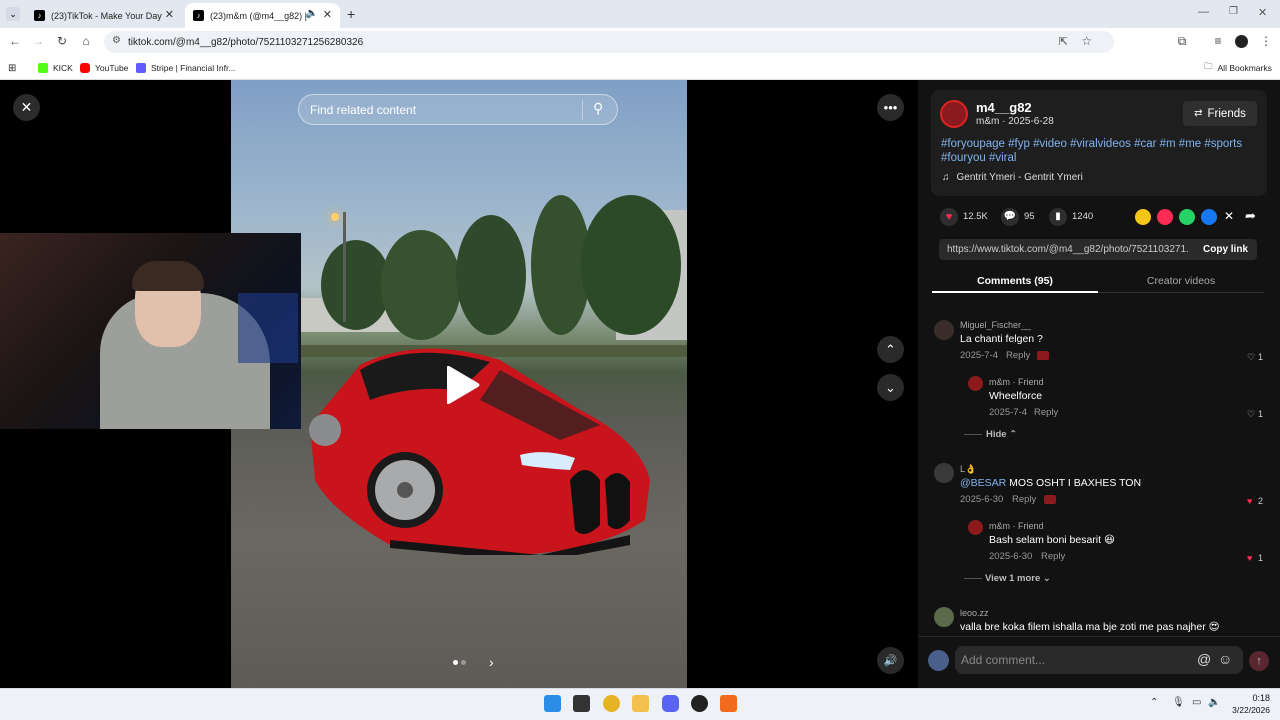 The image size is (1280, 720). Describe the element at coordinates (611, 703) in the screenshot. I see `chrome-icon` at that location.